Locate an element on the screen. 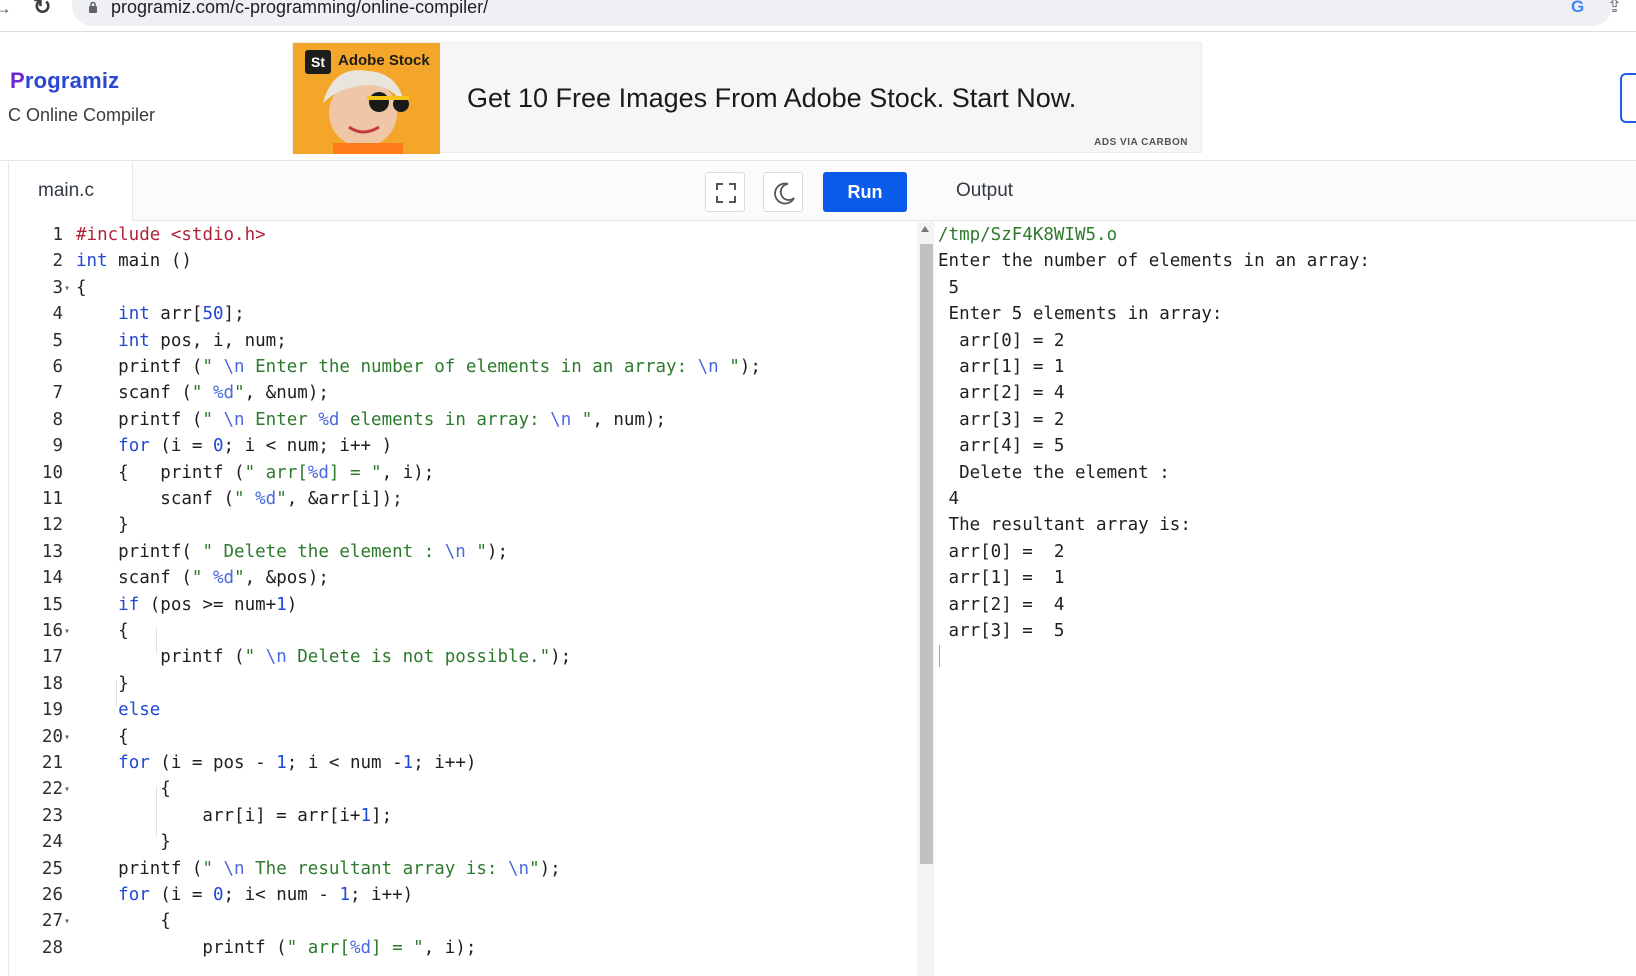  code-text: arr[i] = arr[i+1]; is located at coordinates (234, 816).